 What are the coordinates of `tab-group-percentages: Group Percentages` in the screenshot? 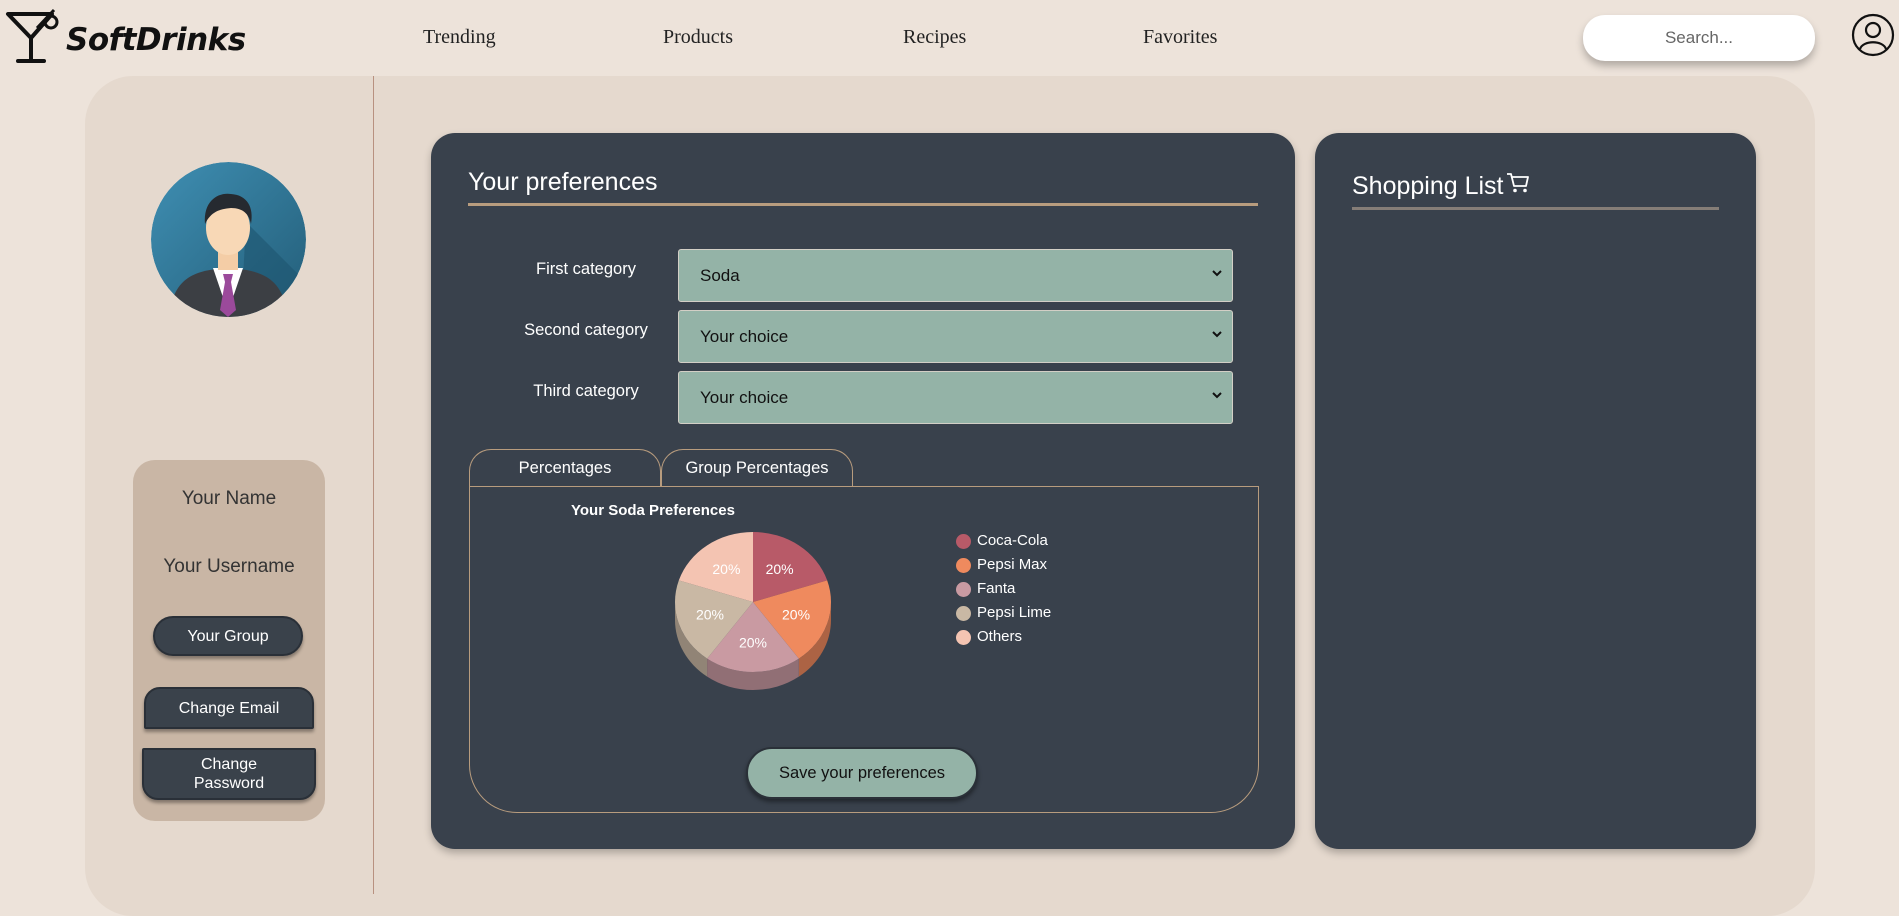 It's located at (757, 467).